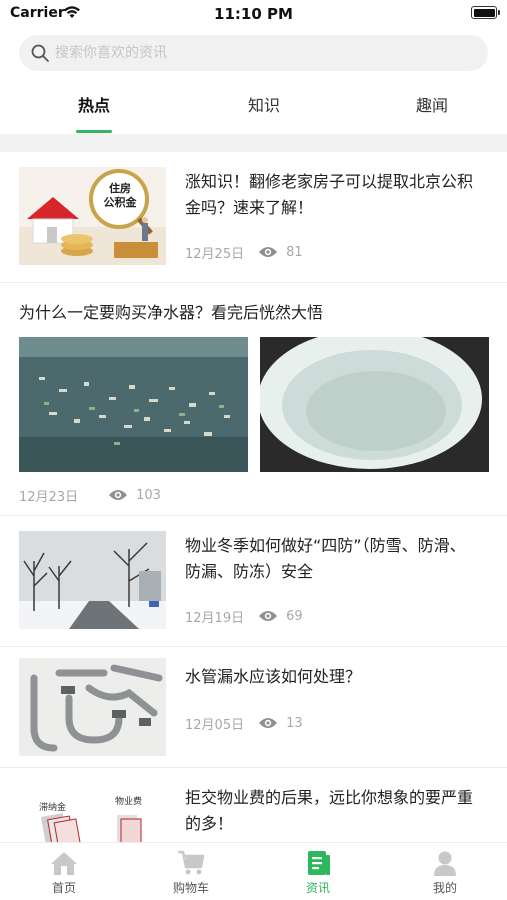  I want to click on article-title: 物业冬季如何做好“四防”（防雪、防滑、防漏、防冻）安全, so click(333, 559).